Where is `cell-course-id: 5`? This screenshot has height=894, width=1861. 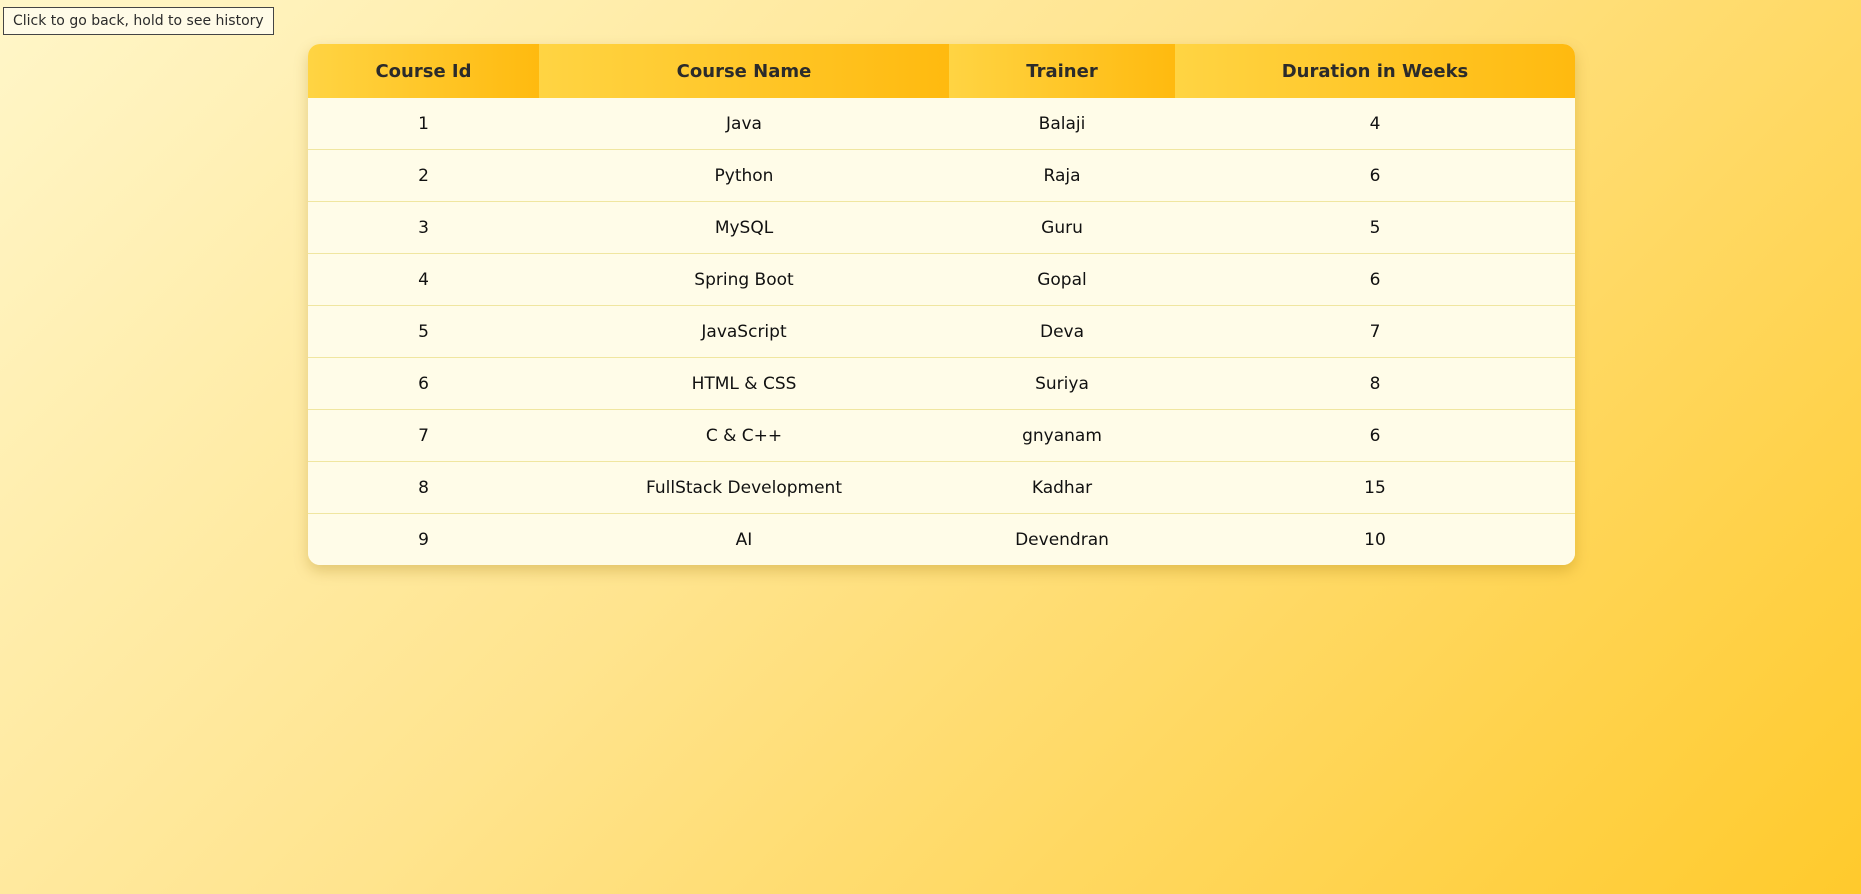
cell-course-id: 5 is located at coordinates (423, 331).